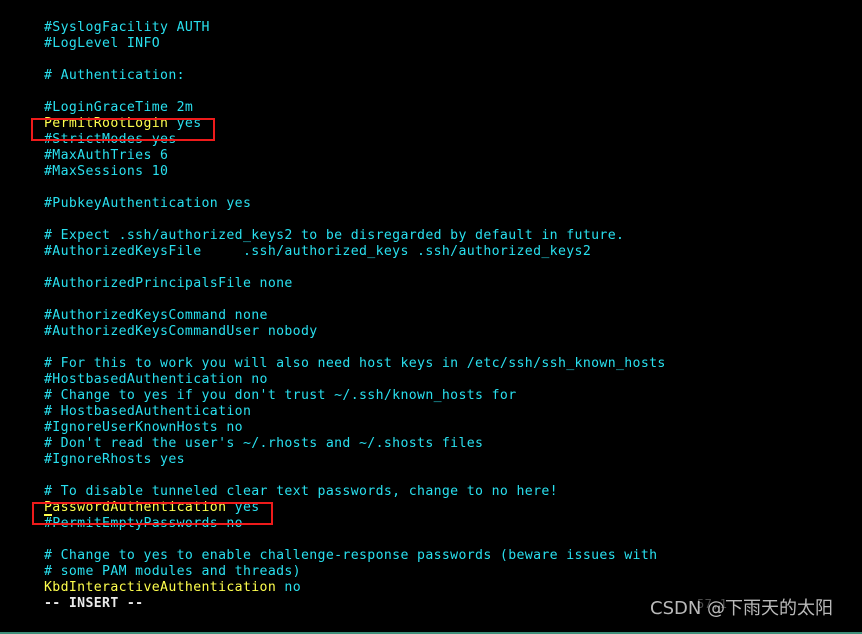 The width and height of the screenshot is (862, 634). Describe the element at coordinates (439, 124) in the screenshot. I see `code-line: PermitRootLogin yes` at that location.